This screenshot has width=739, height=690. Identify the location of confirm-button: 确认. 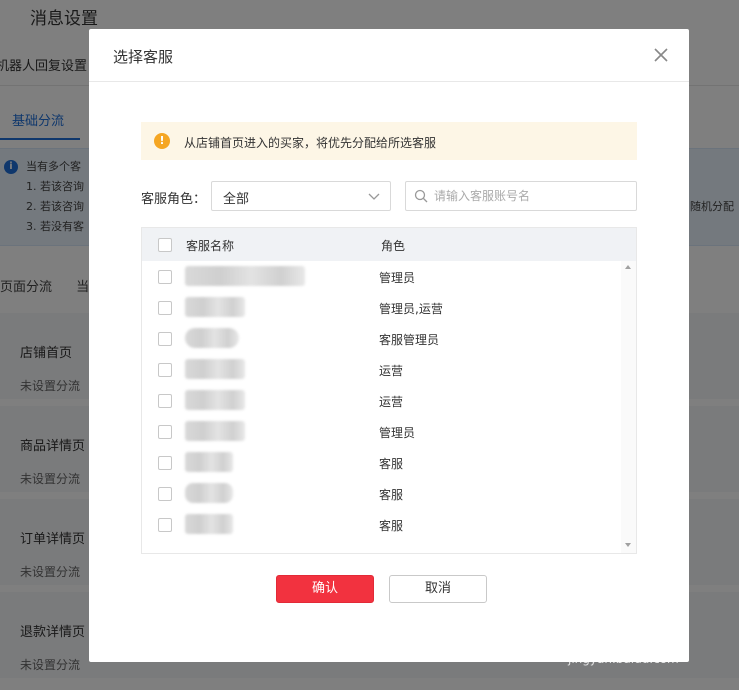
(325, 589).